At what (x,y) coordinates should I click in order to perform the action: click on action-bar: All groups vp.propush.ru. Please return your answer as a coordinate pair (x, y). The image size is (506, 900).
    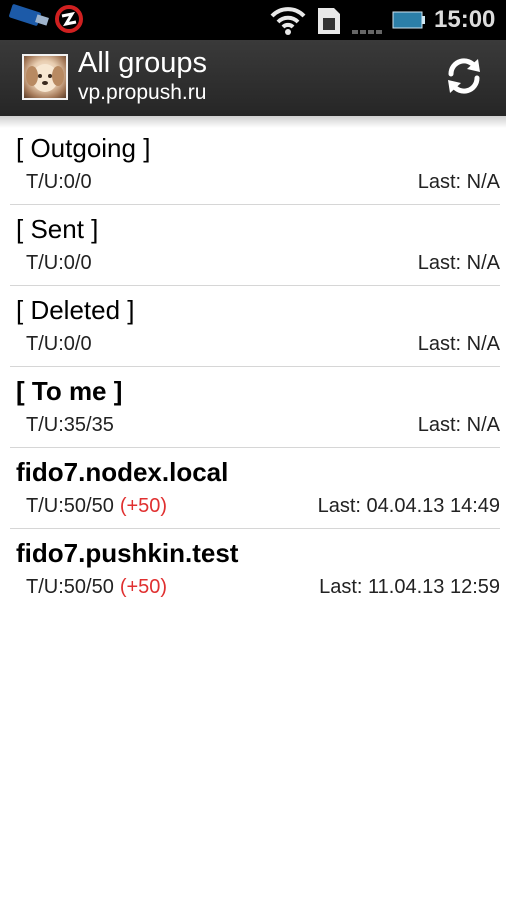
    Looking at the image, I should click on (253, 78).